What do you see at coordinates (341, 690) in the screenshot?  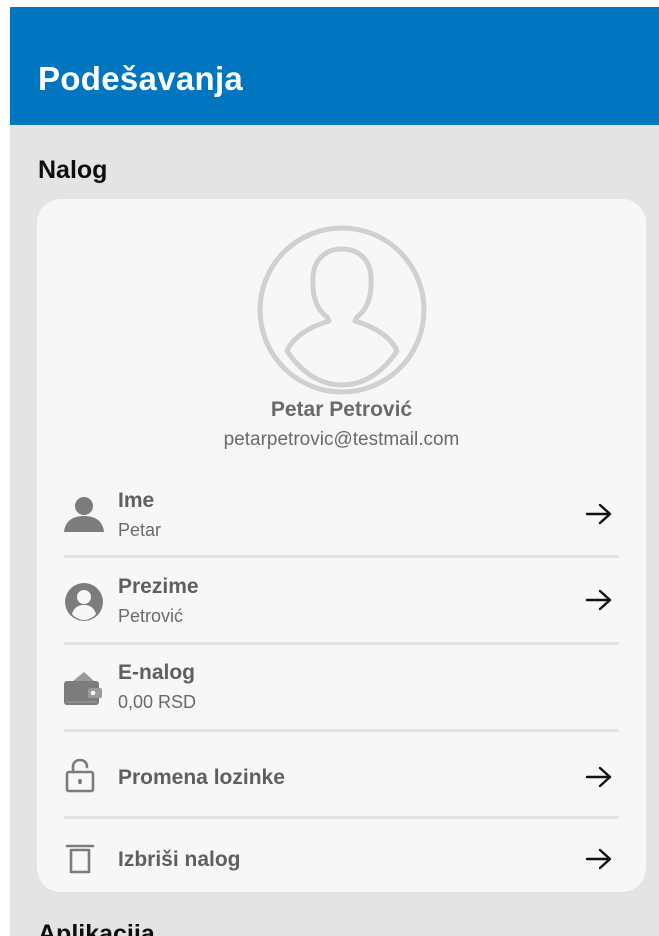 I see `settings-row-e-account: E-nalog 0,00 RSD` at bounding box center [341, 690].